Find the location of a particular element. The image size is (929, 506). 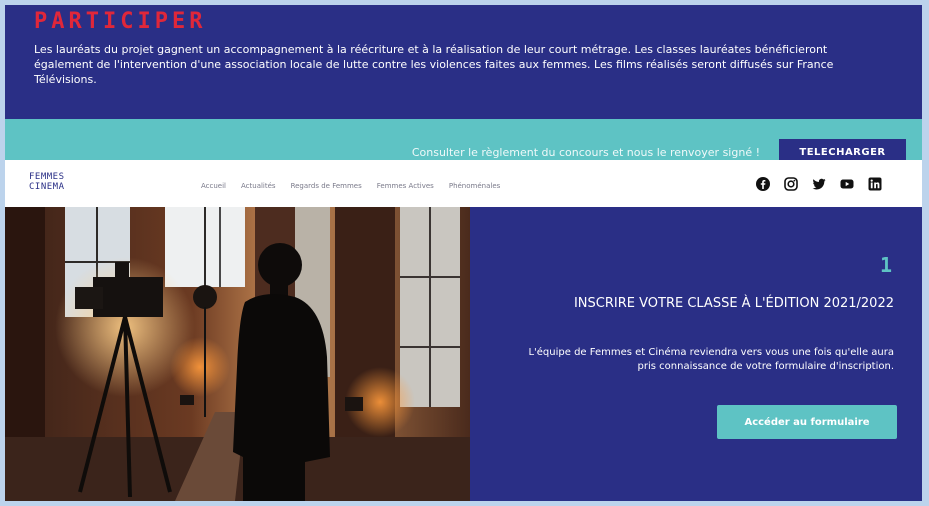

nav-item-phenomenales: Phénoménales is located at coordinates (474, 186).